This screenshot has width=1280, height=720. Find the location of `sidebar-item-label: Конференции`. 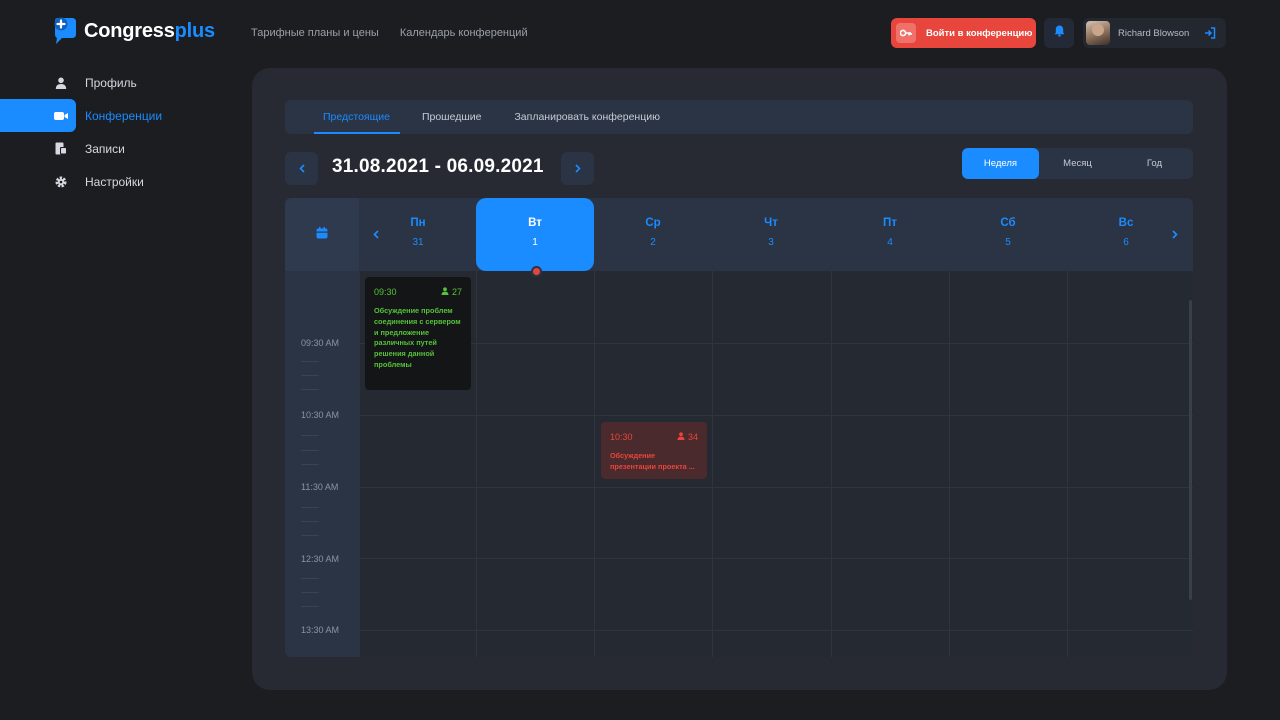

sidebar-item-label: Конференции is located at coordinates (124, 115).